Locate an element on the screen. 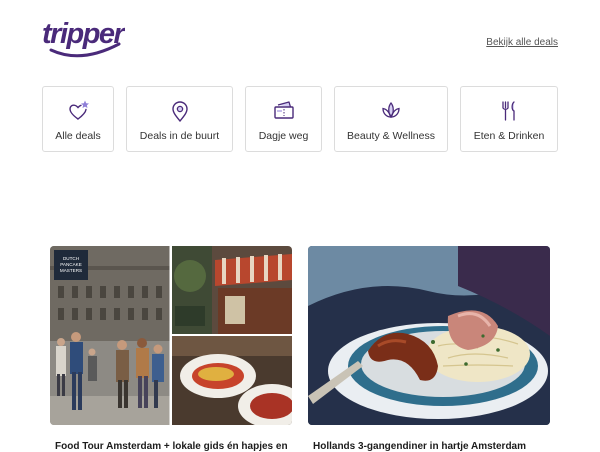 The height and width of the screenshot is (452, 600). svg-text: tripper is located at coordinates (83, 34).